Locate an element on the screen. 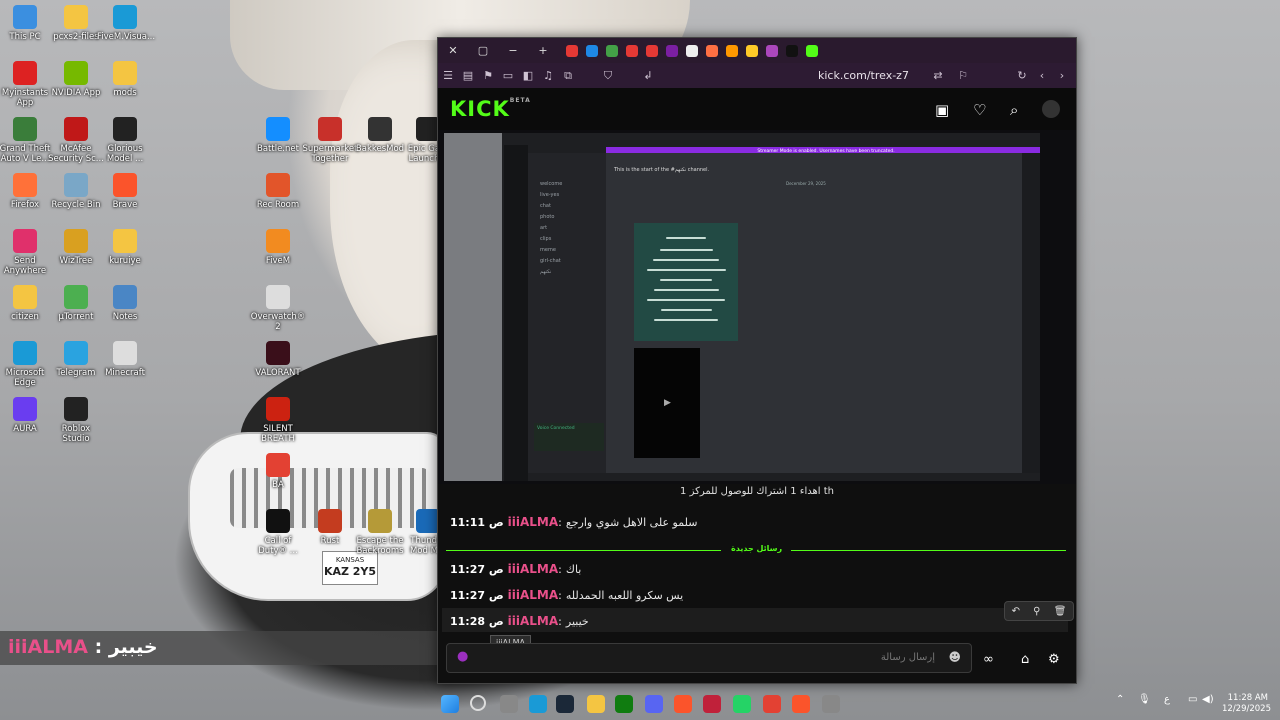 The width and height of the screenshot is (1280, 720). edge-icon is located at coordinates (538, 704).